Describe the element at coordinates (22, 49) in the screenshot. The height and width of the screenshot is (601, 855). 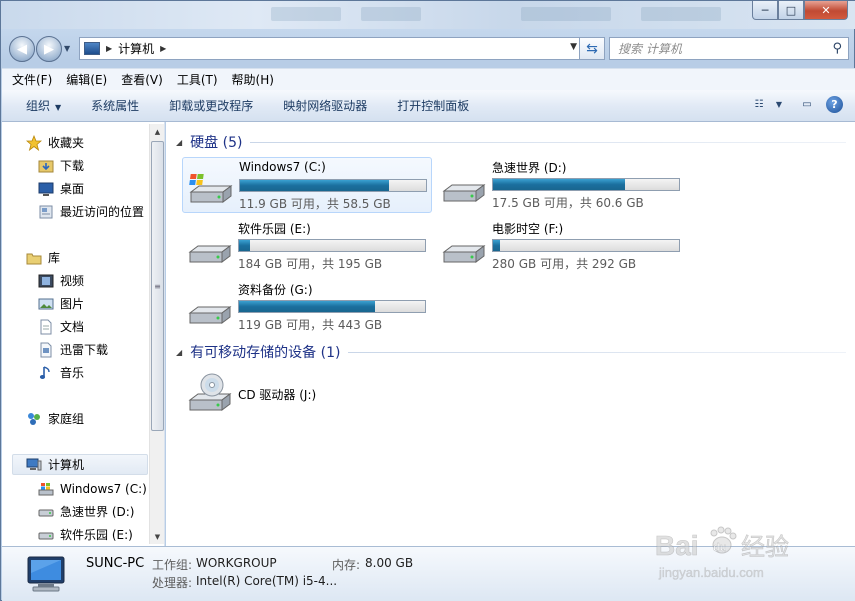
I see `back-button: ◀` at that location.